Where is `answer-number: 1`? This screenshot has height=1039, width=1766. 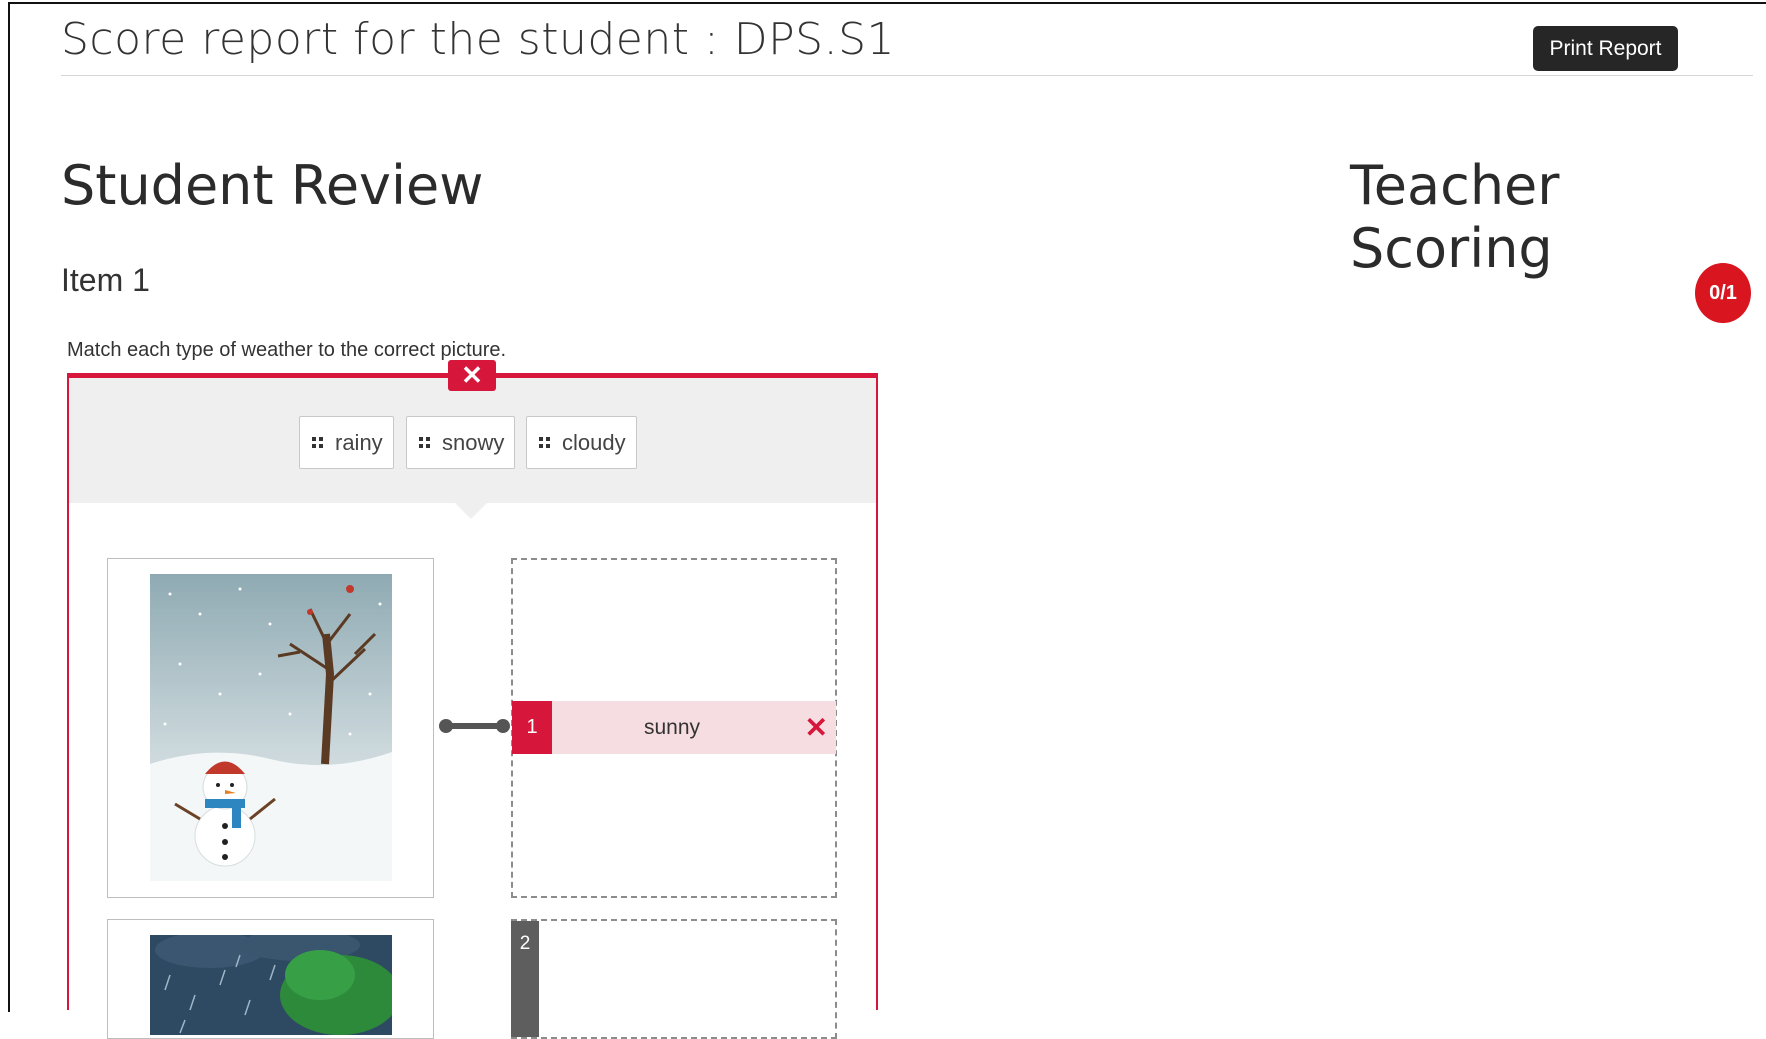
answer-number: 1 is located at coordinates (532, 727).